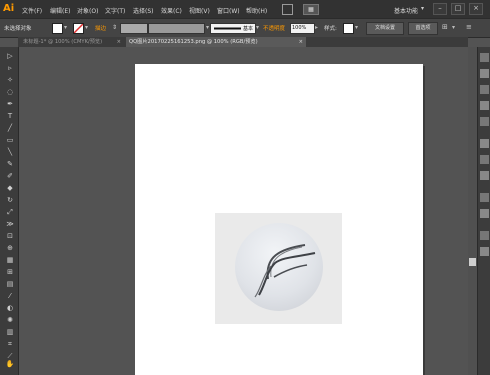 Image resolution: width=490 pixels, height=375 pixels. What do you see at coordinates (176, 28) in the screenshot?
I see `variable-width-profile` at bounding box center [176, 28].